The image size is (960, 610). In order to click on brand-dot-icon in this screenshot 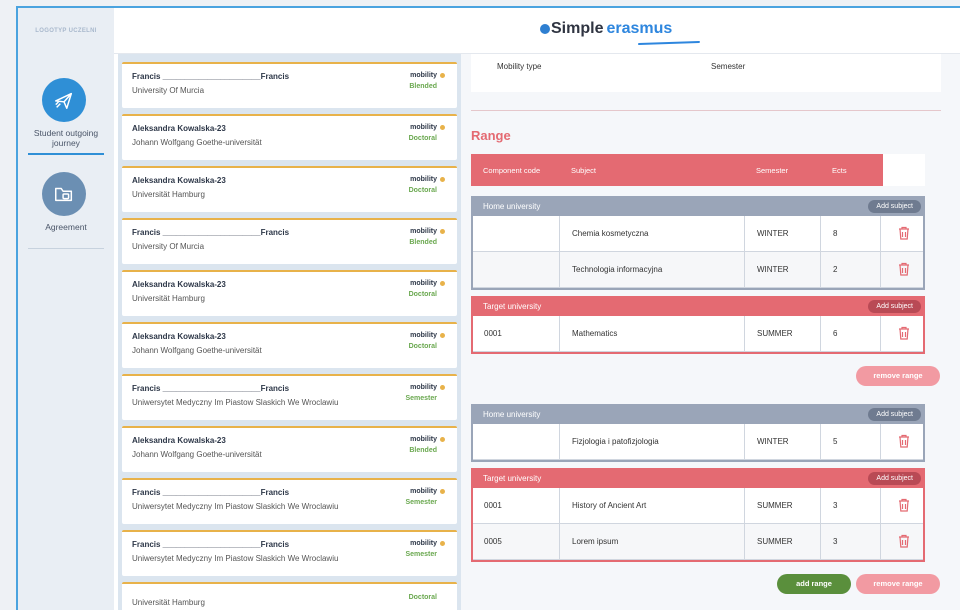, I will do `click(545, 29)`.